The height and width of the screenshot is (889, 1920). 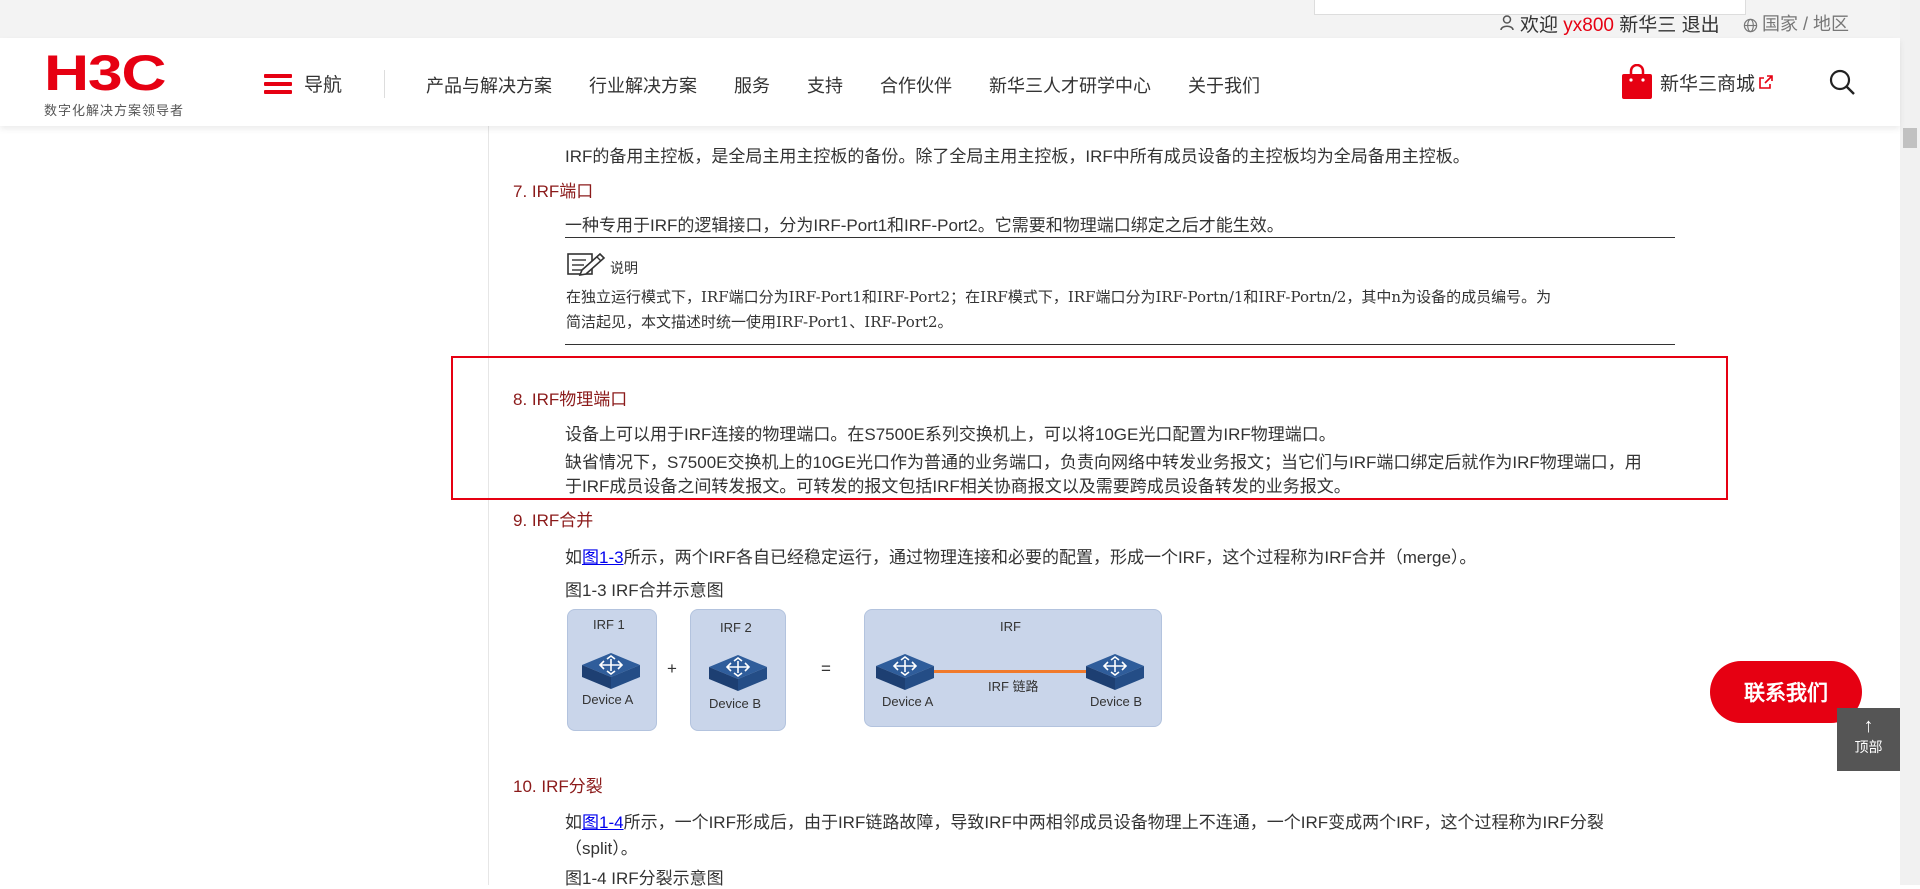 What do you see at coordinates (1120, 344) in the screenshot?
I see `note-bottom-rule` at bounding box center [1120, 344].